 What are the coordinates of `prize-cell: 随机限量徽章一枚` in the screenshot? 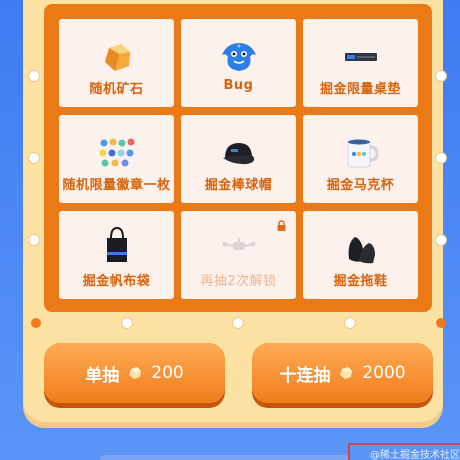 It's located at (116, 159).